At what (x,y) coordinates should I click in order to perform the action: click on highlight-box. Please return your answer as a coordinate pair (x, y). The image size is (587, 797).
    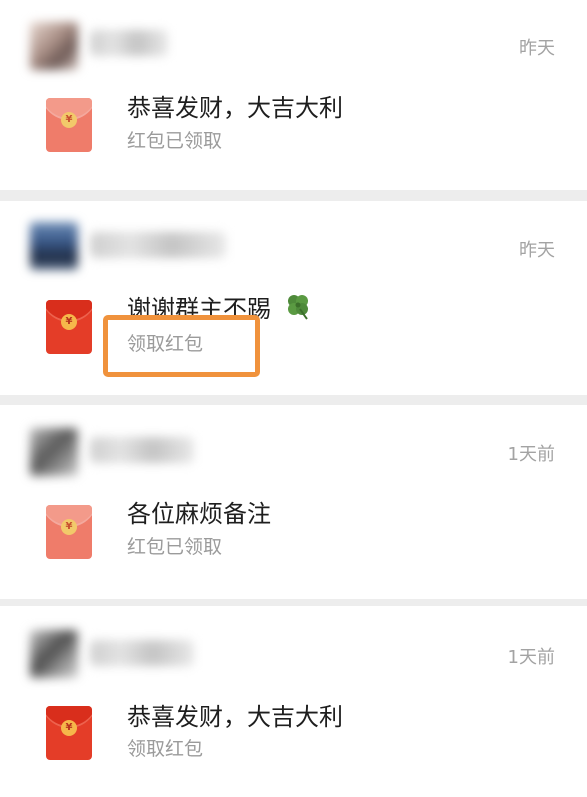
    Looking at the image, I should click on (181, 346).